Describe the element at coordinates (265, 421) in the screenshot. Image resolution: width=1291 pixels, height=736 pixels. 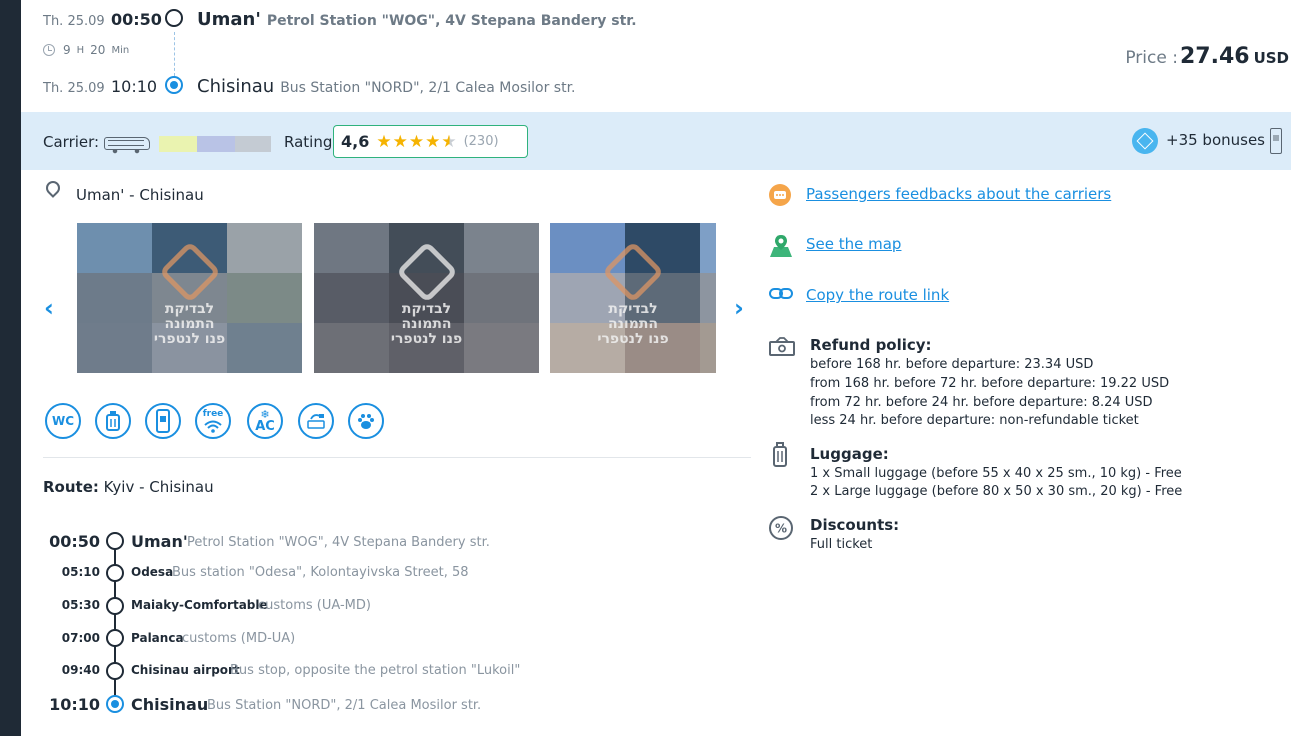
I see `air-conditioning-icon: ❄ AC` at that location.